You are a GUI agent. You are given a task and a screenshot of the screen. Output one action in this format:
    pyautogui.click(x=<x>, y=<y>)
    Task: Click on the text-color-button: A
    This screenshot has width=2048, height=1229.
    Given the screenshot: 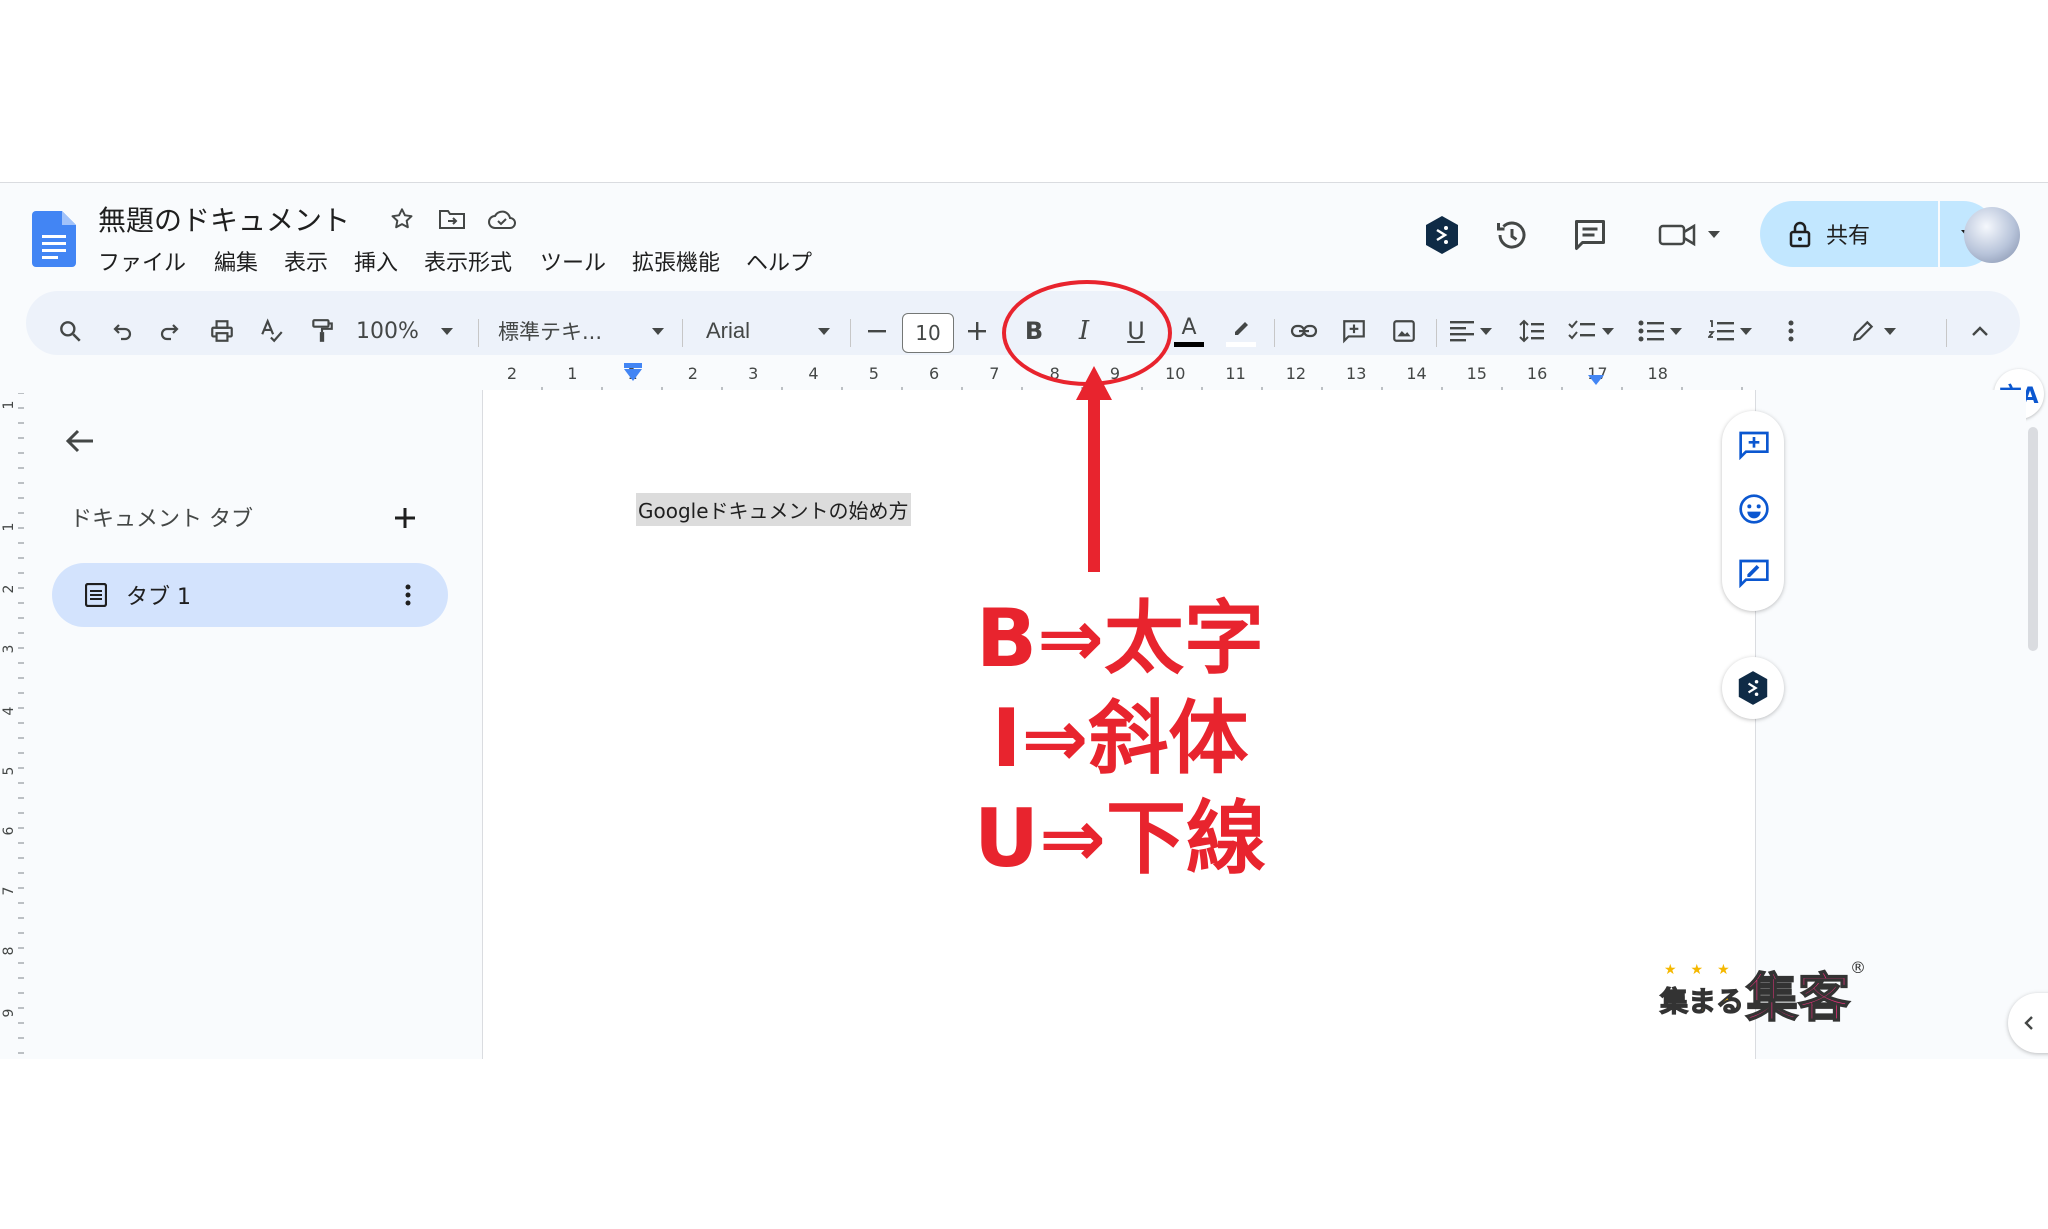 What is the action you would take?
    pyautogui.click(x=1189, y=331)
    